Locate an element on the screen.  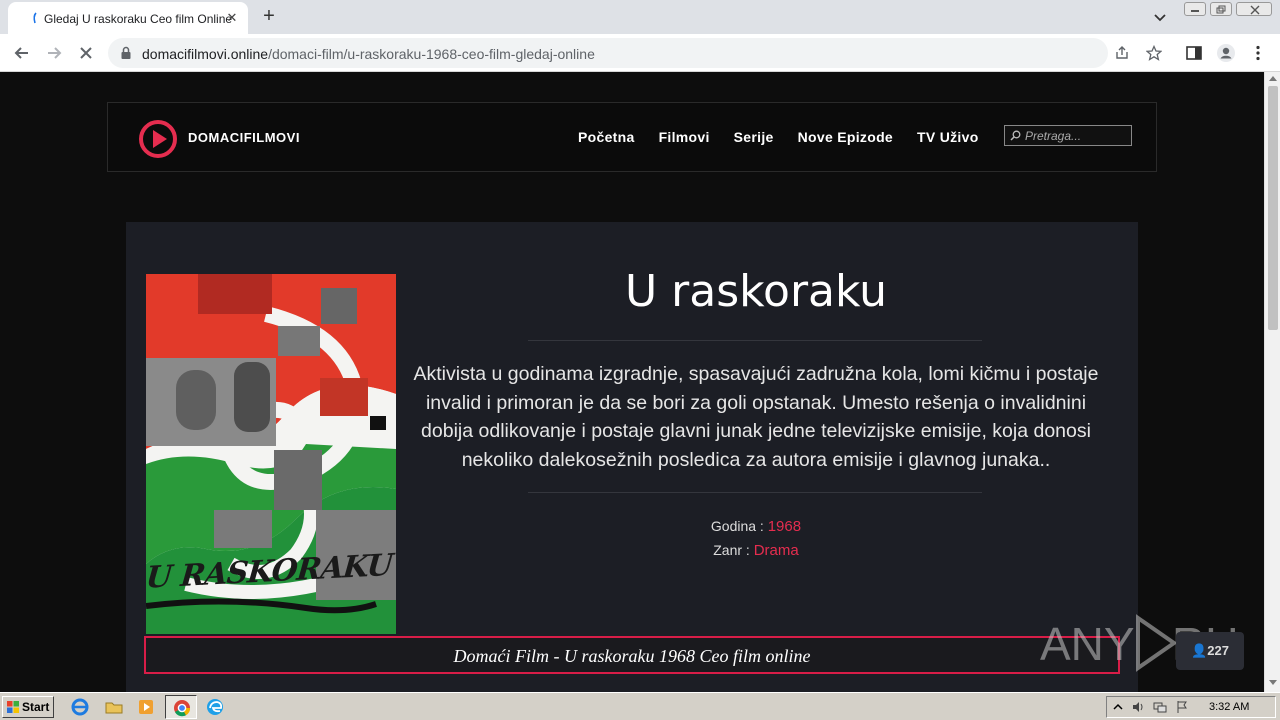
restore-icon is located at coordinates (1221, 9).